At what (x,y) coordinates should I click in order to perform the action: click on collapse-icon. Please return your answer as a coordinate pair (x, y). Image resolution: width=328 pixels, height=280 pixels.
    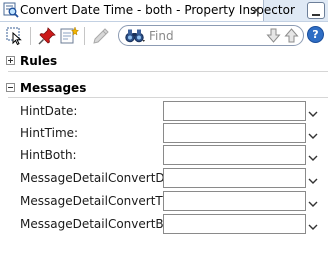
    Looking at the image, I should click on (10, 87).